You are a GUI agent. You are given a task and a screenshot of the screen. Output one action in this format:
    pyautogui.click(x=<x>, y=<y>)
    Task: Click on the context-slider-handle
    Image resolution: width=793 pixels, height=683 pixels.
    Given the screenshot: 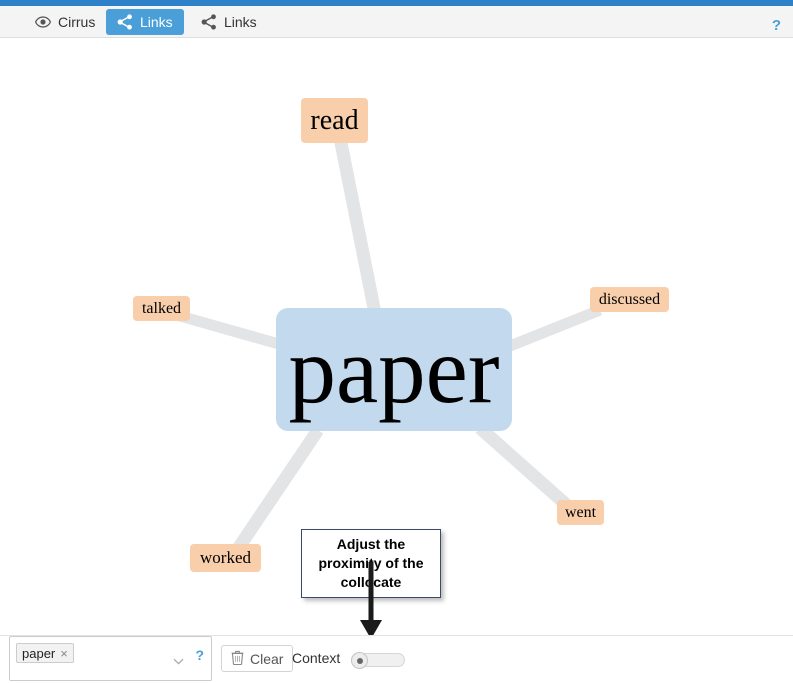 What is the action you would take?
    pyautogui.click(x=359, y=660)
    